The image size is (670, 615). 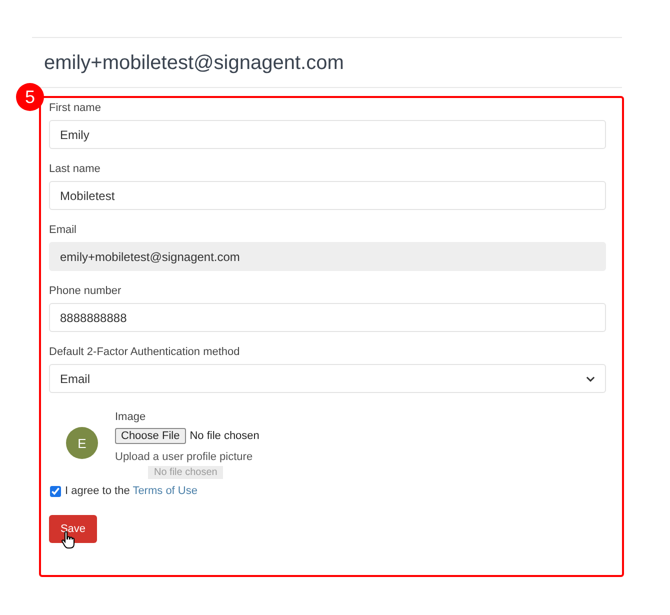 I want to click on terms-text: I agree to the Terms of Use, so click(x=131, y=491).